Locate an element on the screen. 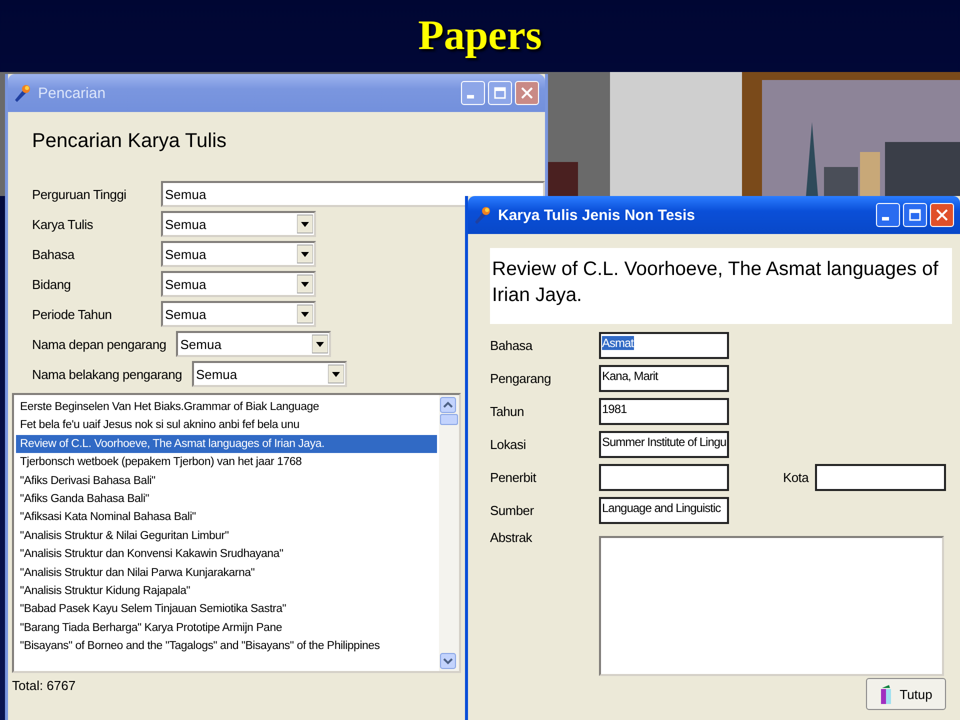 This screenshot has width=960, height=720. field-label: Abstrak is located at coordinates (512, 537).